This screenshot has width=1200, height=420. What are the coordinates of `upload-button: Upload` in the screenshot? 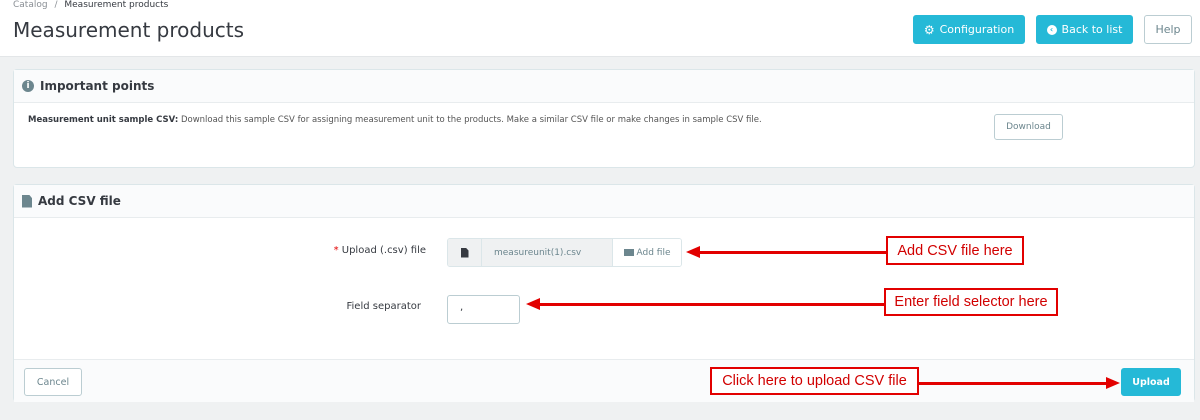 It's located at (1151, 382).